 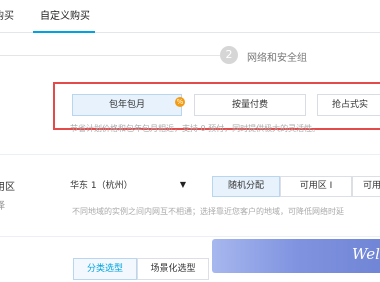 What do you see at coordinates (190, 16) in the screenshot?
I see `purchase-tabs: 购买 自定义购买` at bounding box center [190, 16].